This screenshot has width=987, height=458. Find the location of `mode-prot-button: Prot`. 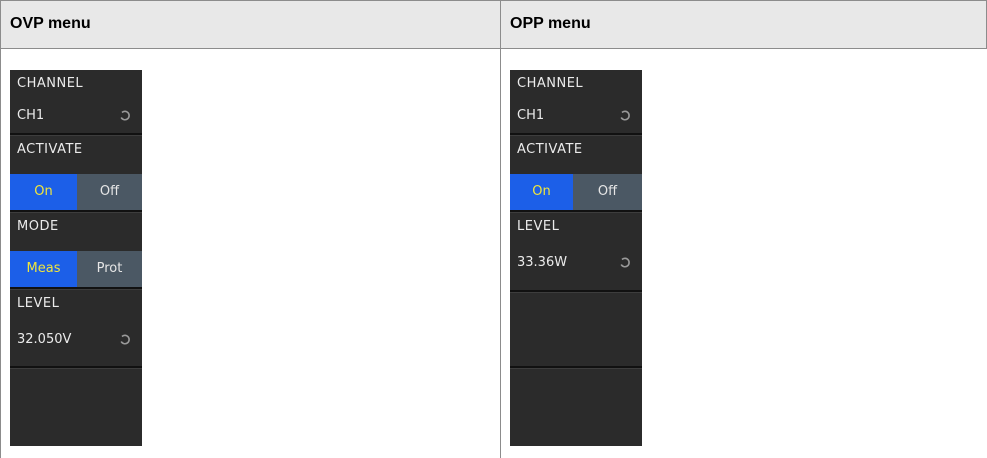

mode-prot-button: Prot is located at coordinates (109, 269).